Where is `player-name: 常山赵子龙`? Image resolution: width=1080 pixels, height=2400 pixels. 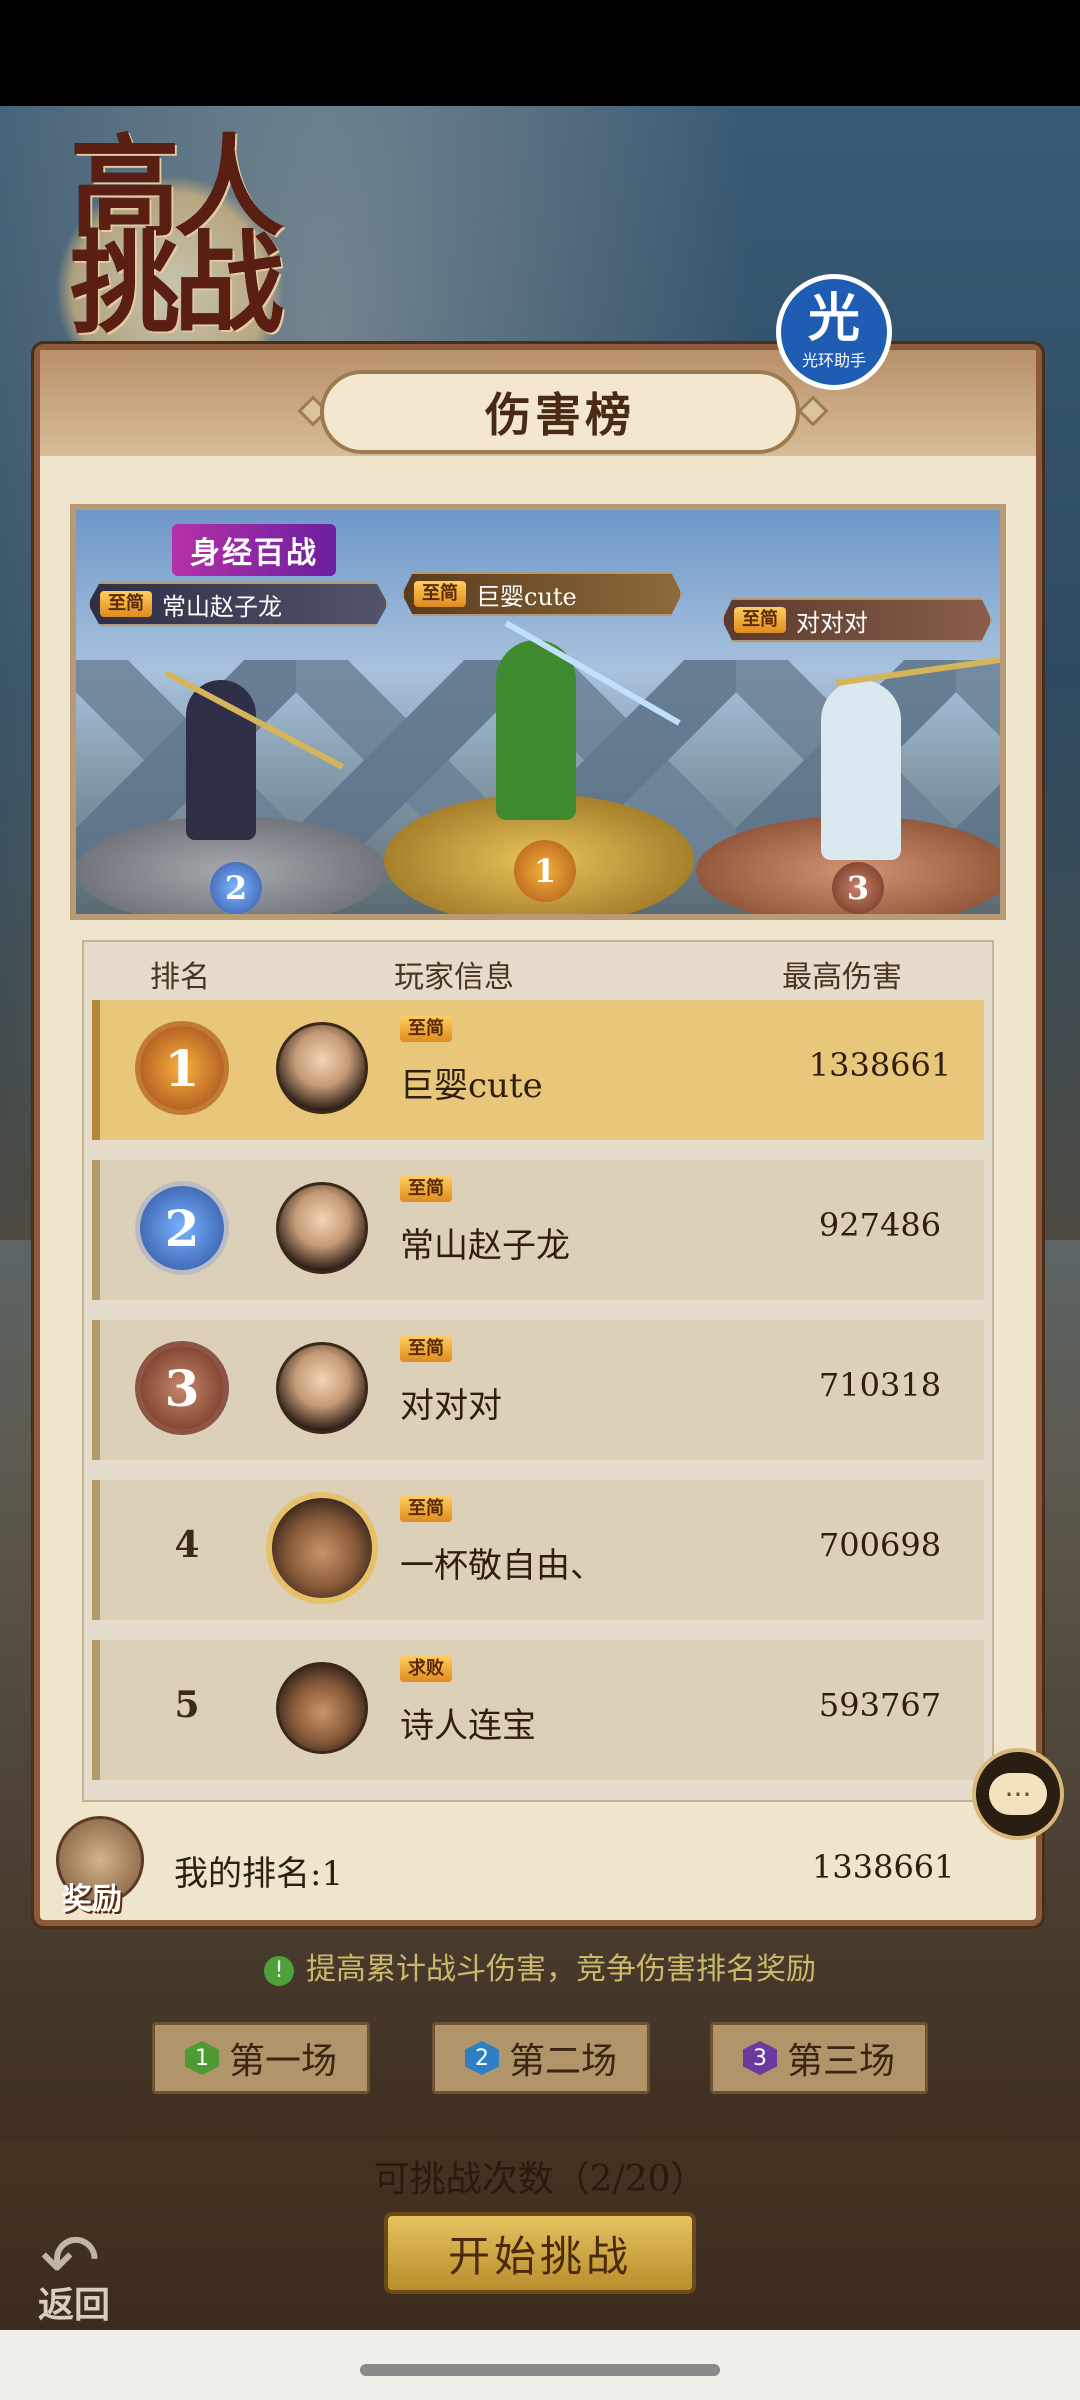 player-name: 常山赵子龙 is located at coordinates (485, 1246).